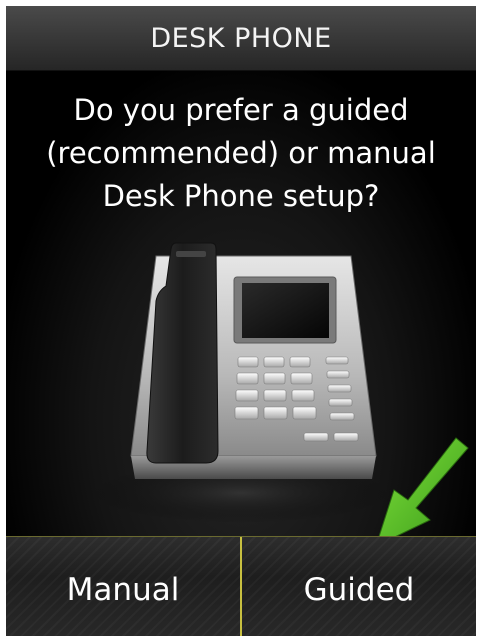 Image resolution: width=481 pixels, height=641 pixels. I want to click on manual-button: Manual, so click(124, 586).